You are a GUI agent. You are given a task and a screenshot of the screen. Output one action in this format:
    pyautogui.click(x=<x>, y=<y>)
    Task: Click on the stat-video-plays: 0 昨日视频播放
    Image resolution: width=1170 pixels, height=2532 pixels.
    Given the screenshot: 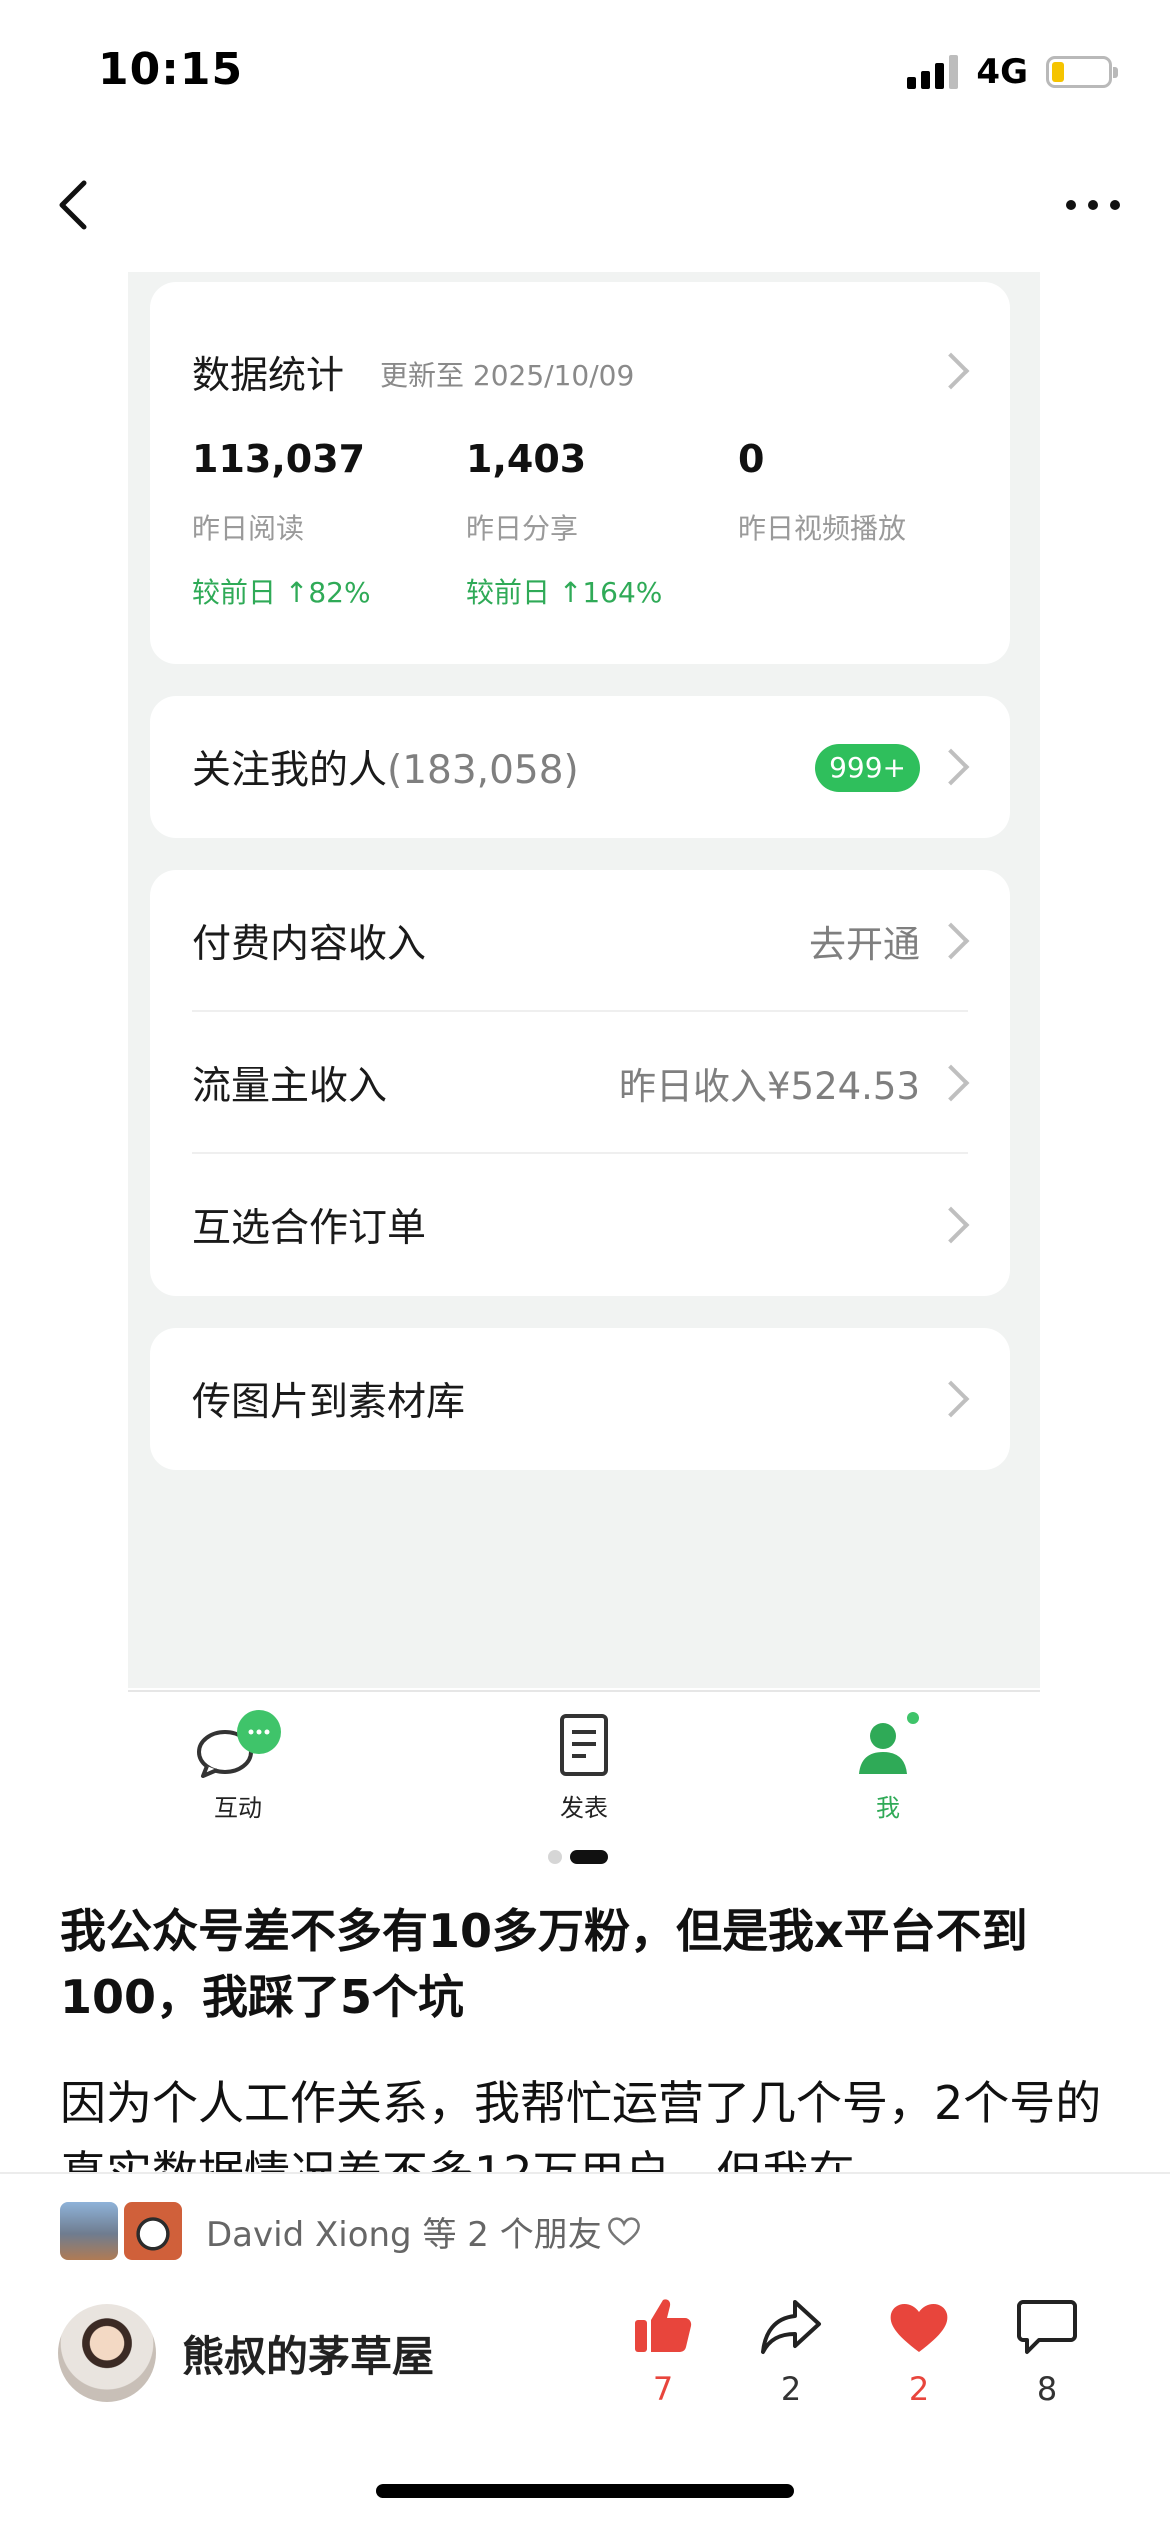 What is the action you would take?
    pyautogui.click(x=822, y=492)
    